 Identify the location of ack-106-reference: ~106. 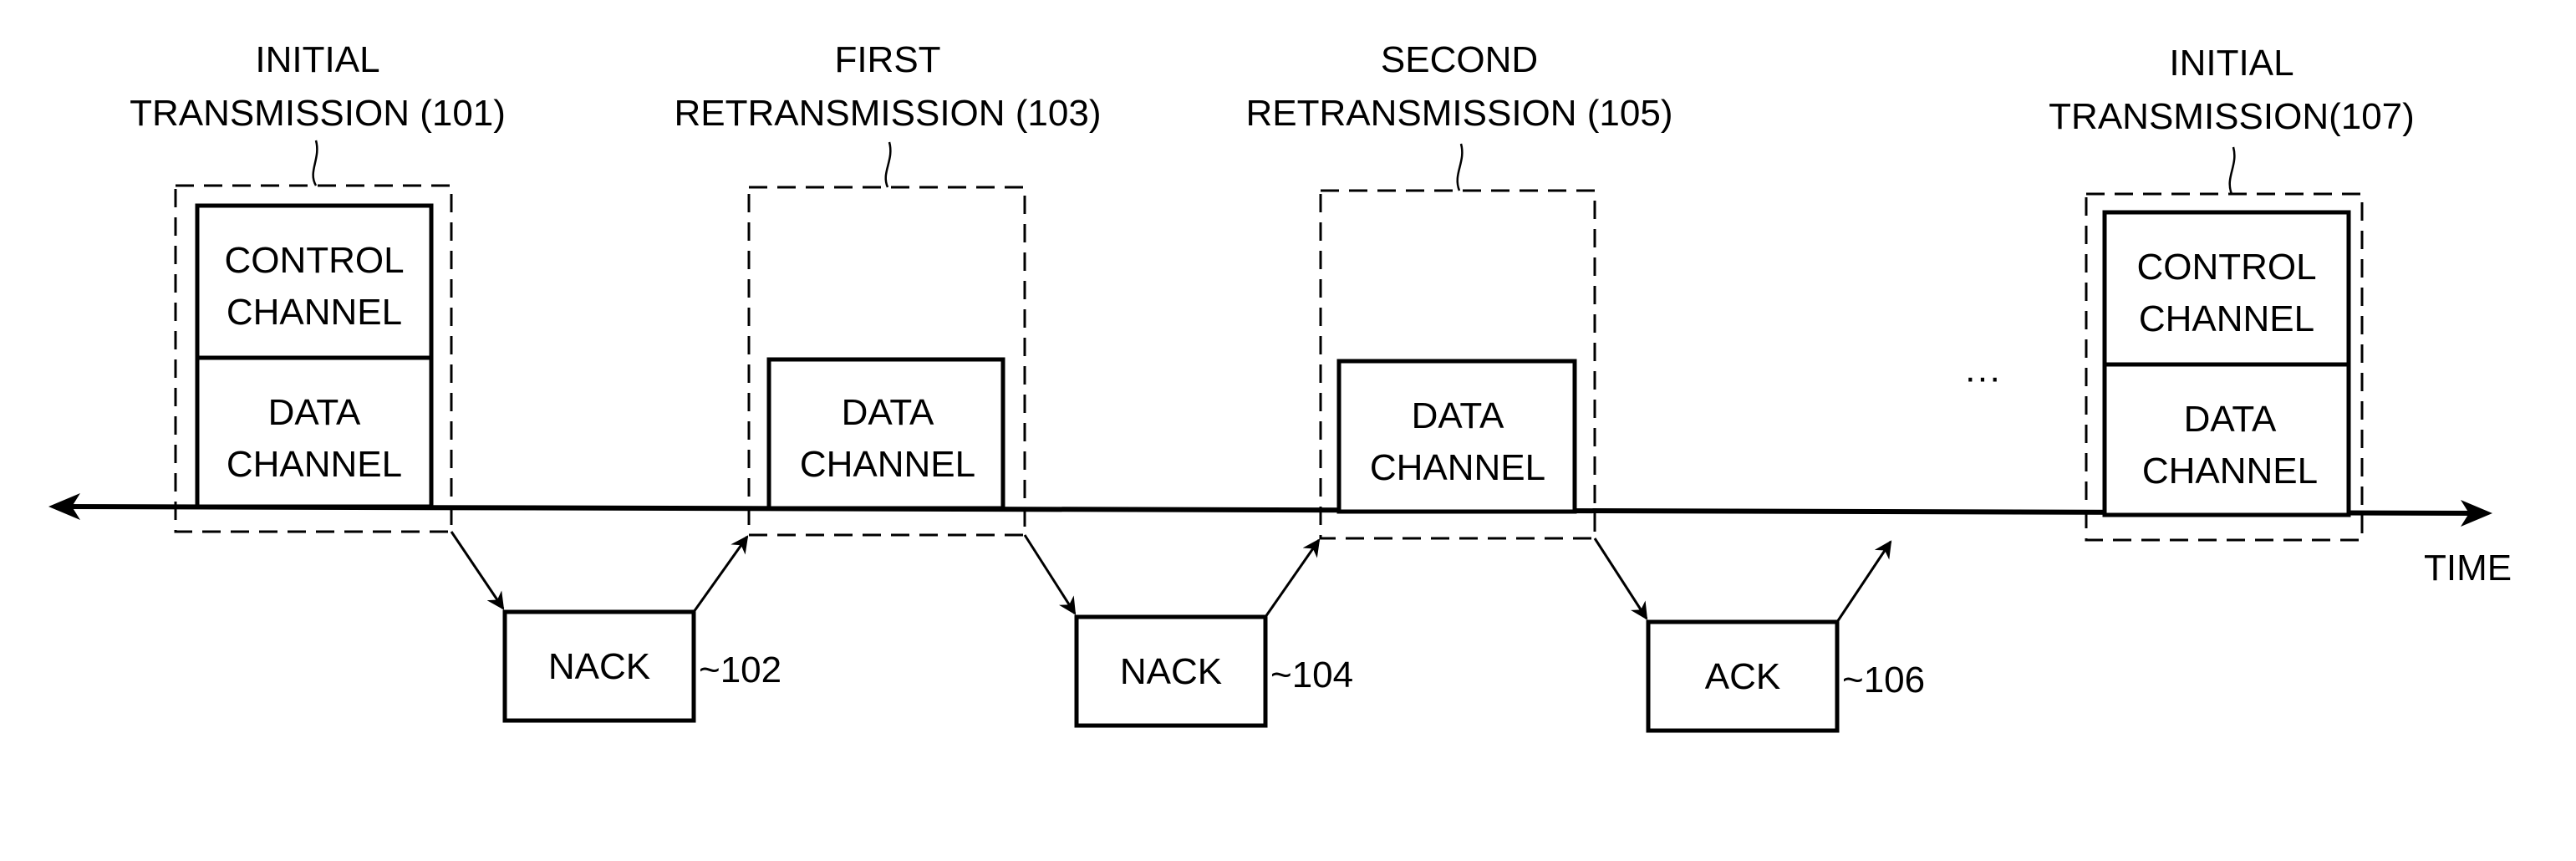
(1883, 680).